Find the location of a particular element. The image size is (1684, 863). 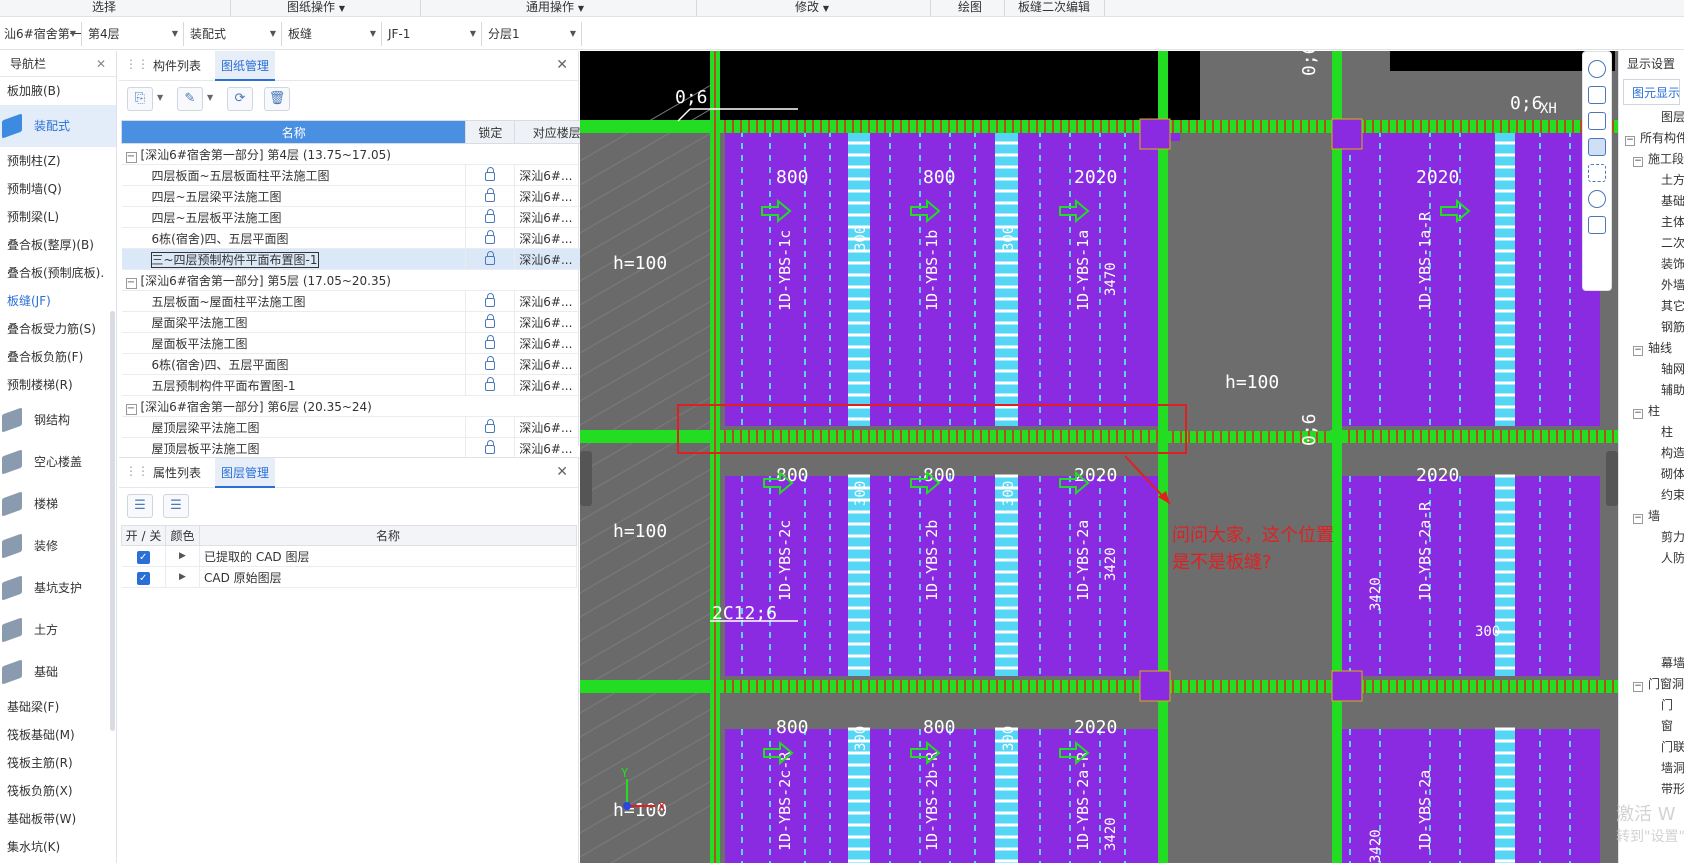

orbit-view-icon is located at coordinates (1597, 69).